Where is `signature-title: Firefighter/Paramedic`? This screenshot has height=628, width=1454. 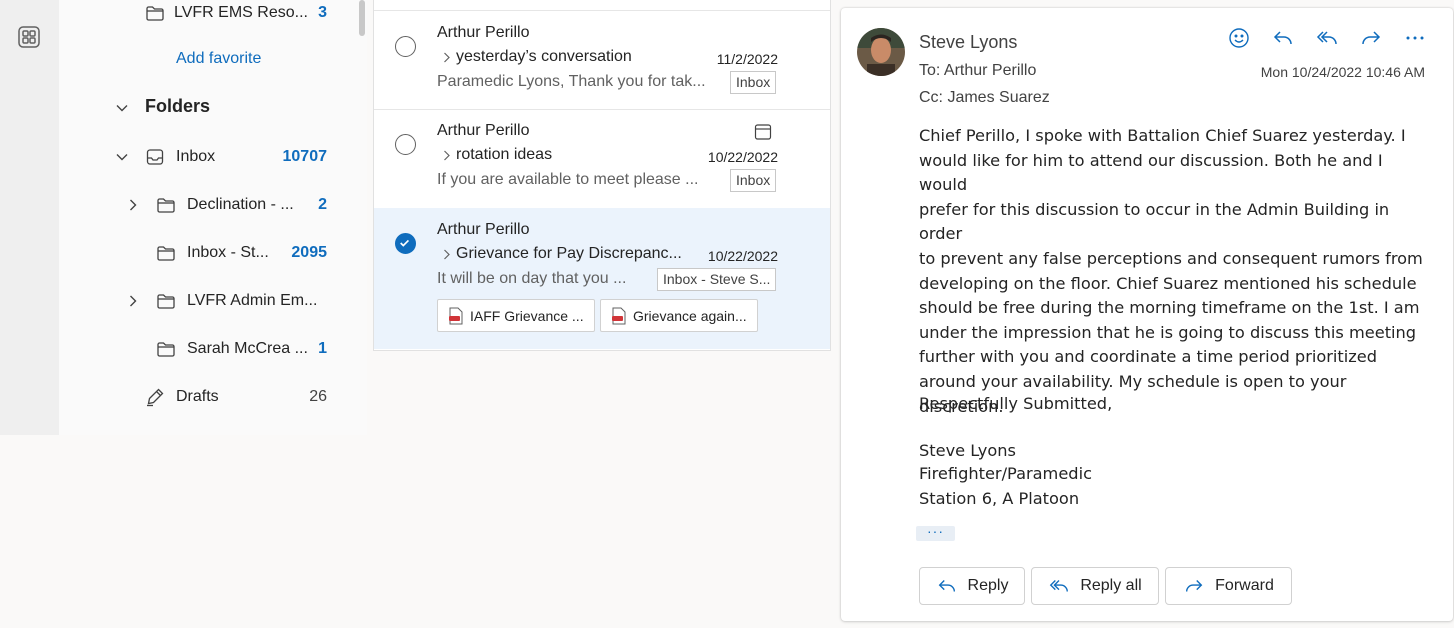 signature-title: Firefighter/Paramedic is located at coordinates (1005, 473).